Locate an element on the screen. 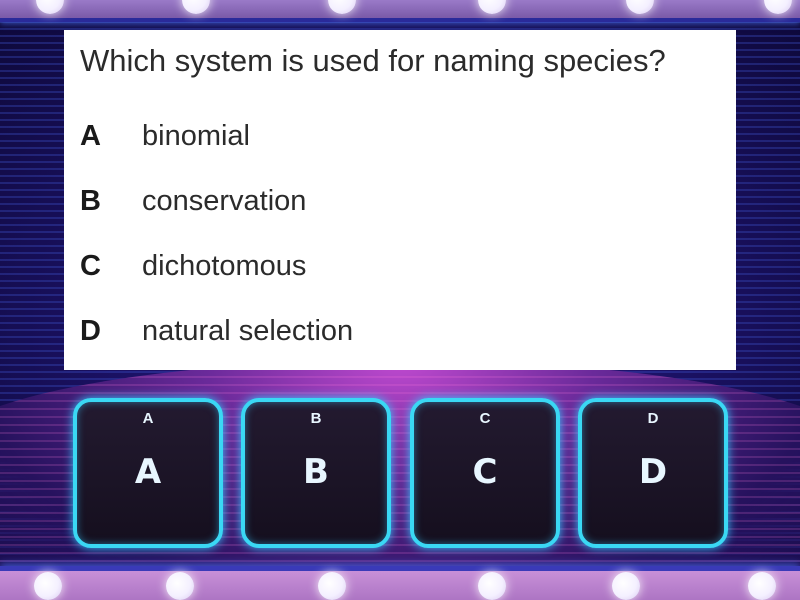 This screenshot has height=600, width=800. answer-button-b: B B is located at coordinates (316, 473).